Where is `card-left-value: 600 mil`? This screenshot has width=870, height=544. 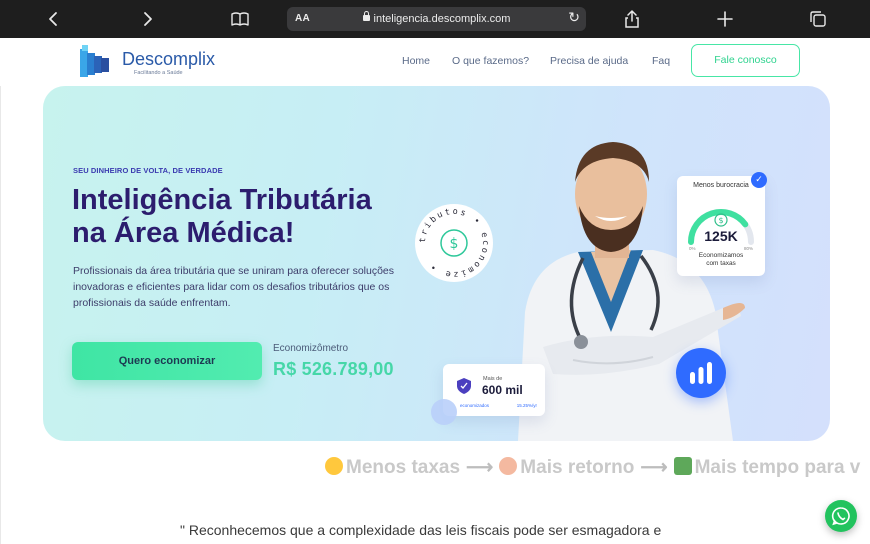 card-left-value: 600 mil is located at coordinates (502, 390).